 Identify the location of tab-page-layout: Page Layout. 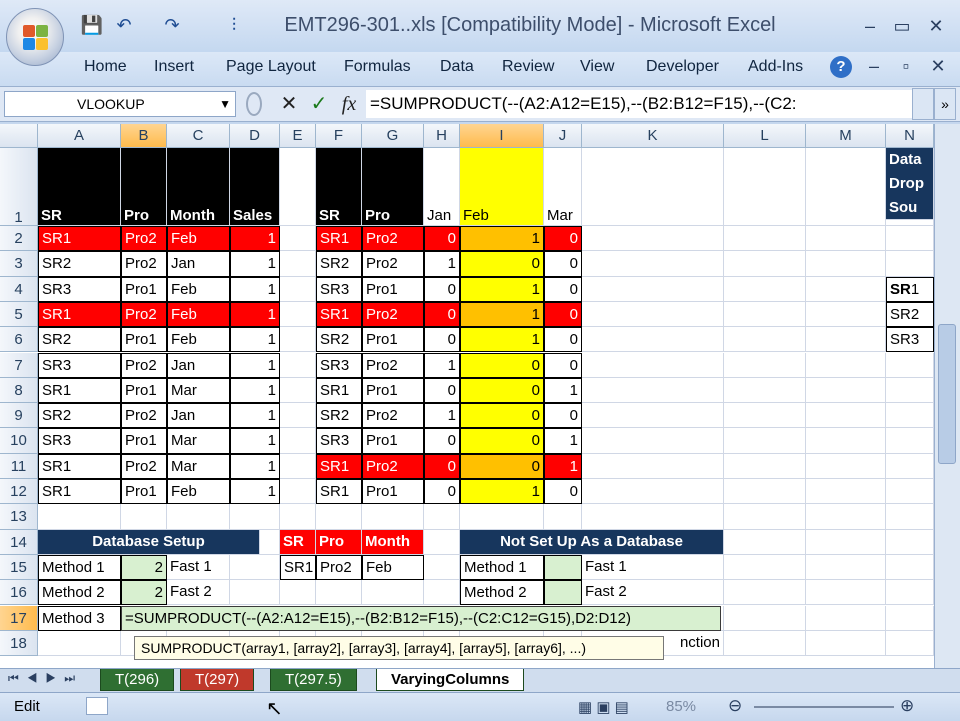
(271, 67).